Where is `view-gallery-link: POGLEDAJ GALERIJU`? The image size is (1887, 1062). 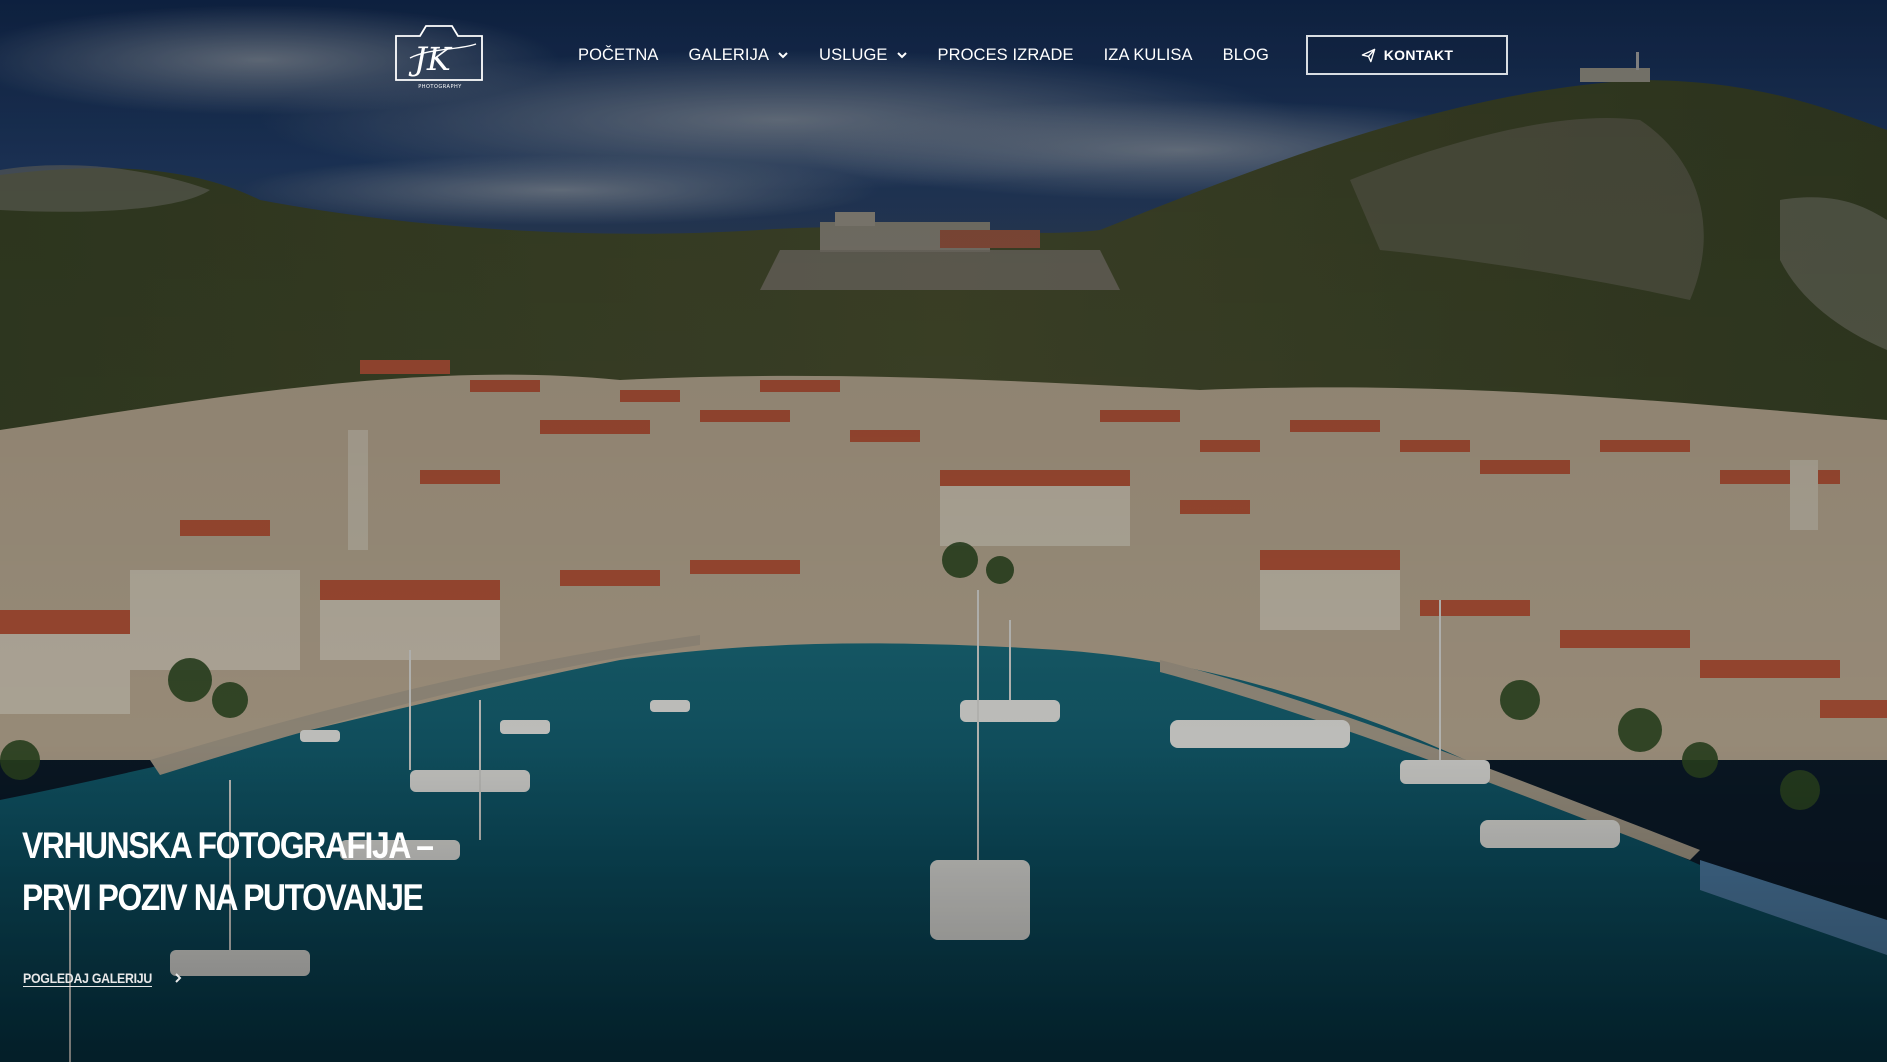
view-gallery-link: POGLEDAJ GALERIJU is located at coordinates (103, 978).